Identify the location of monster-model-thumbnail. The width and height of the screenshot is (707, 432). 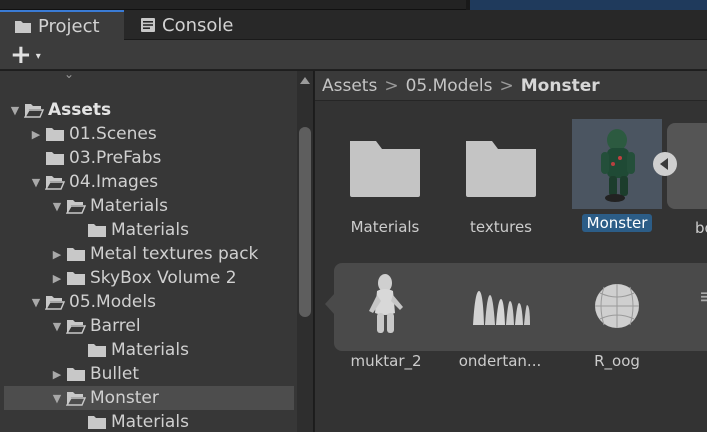
(617, 164).